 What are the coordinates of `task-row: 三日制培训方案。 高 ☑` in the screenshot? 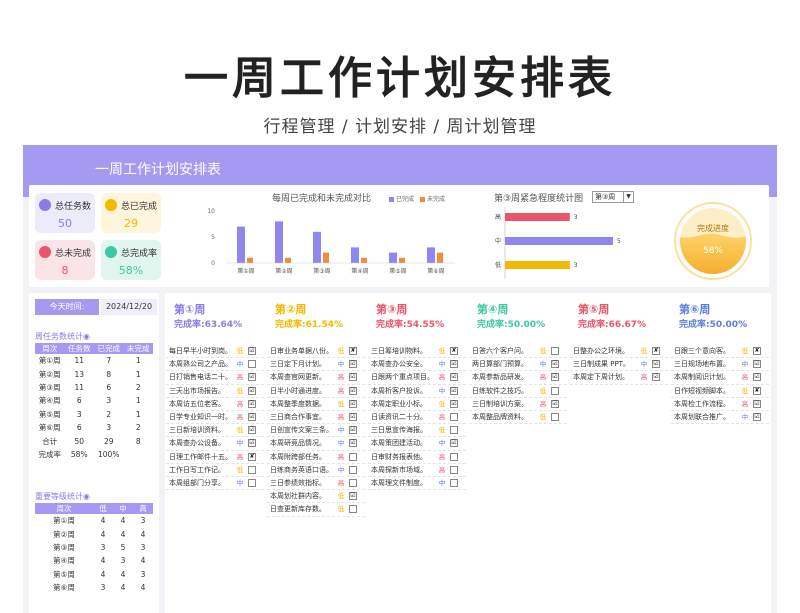 It's located at (518, 404).